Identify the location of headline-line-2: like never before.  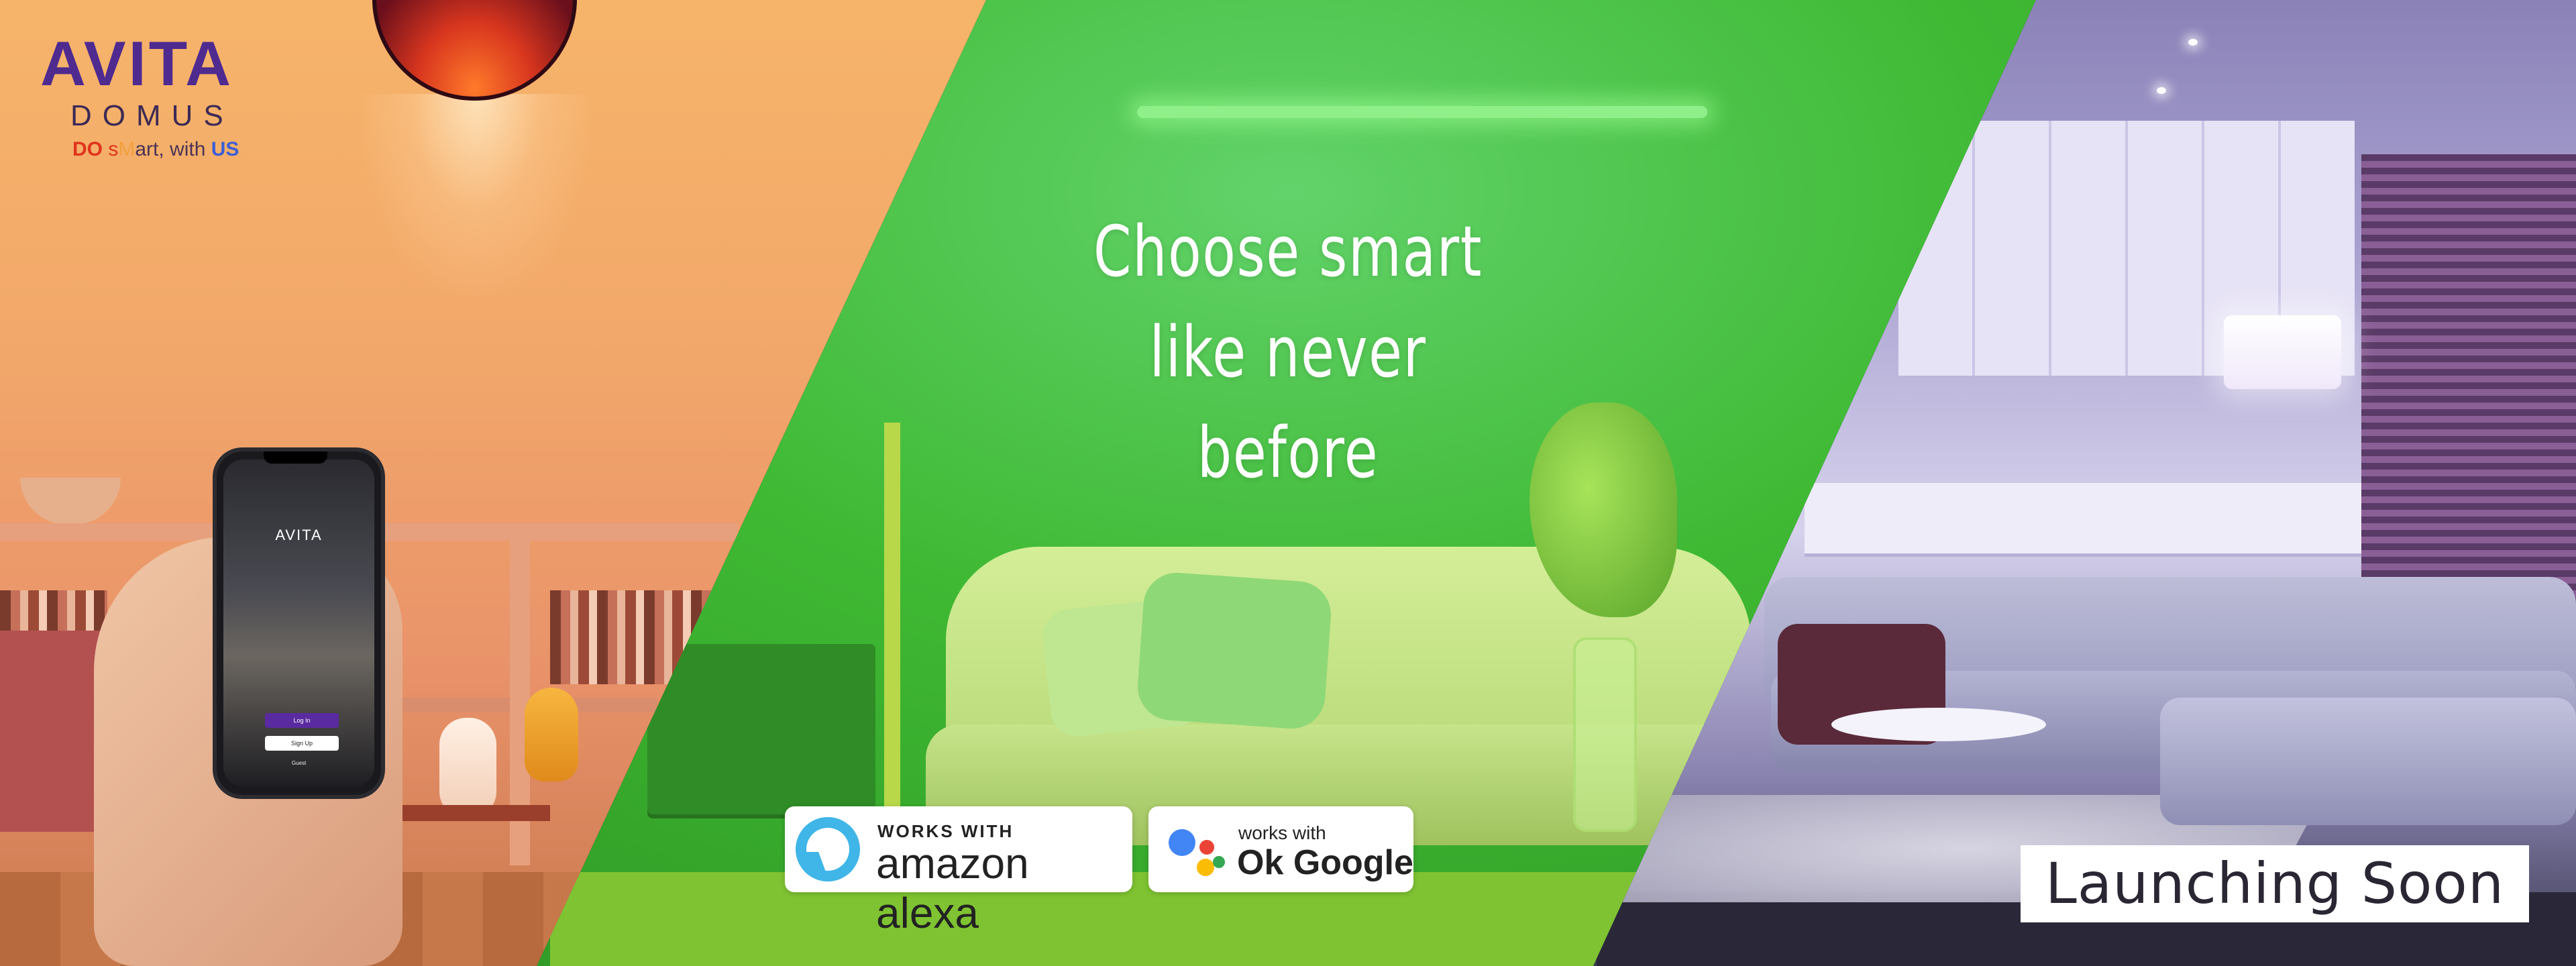
(1288, 402).